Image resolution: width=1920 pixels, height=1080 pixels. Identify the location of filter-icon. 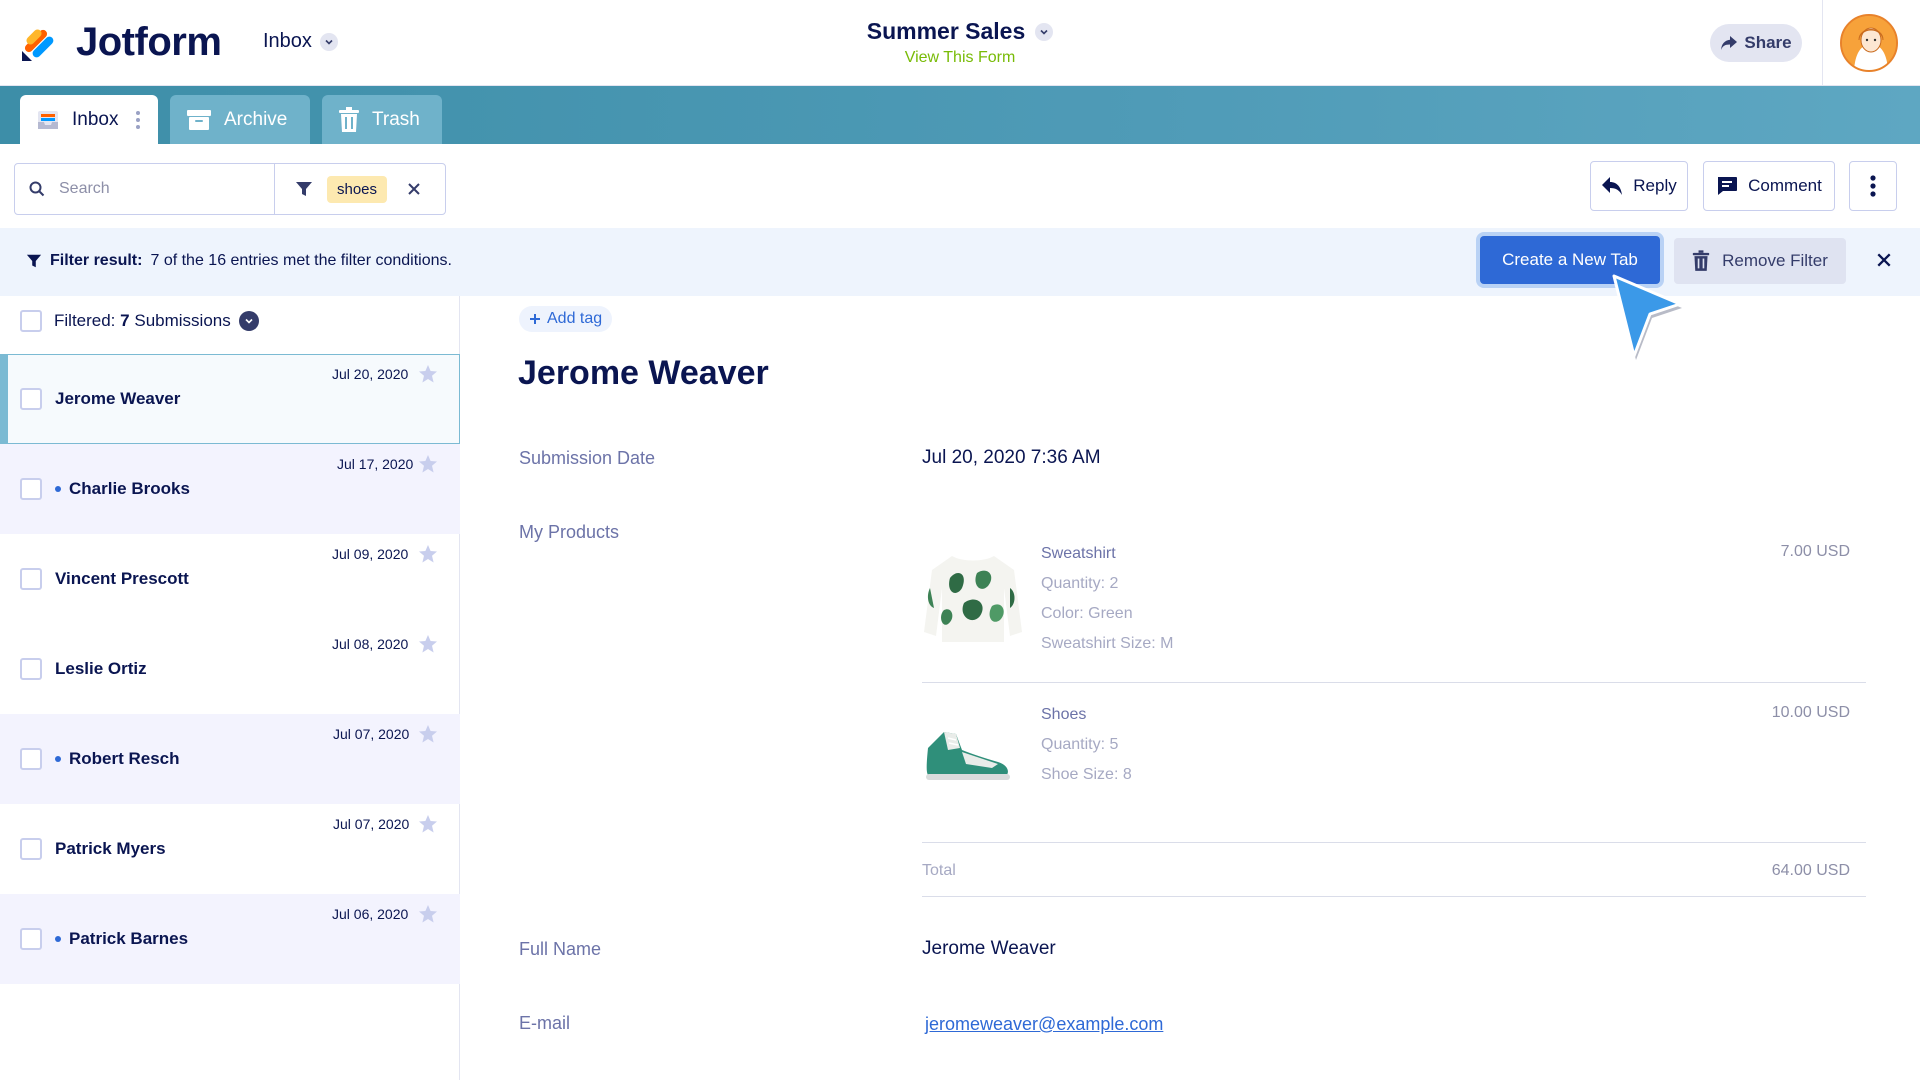
(304, 189).